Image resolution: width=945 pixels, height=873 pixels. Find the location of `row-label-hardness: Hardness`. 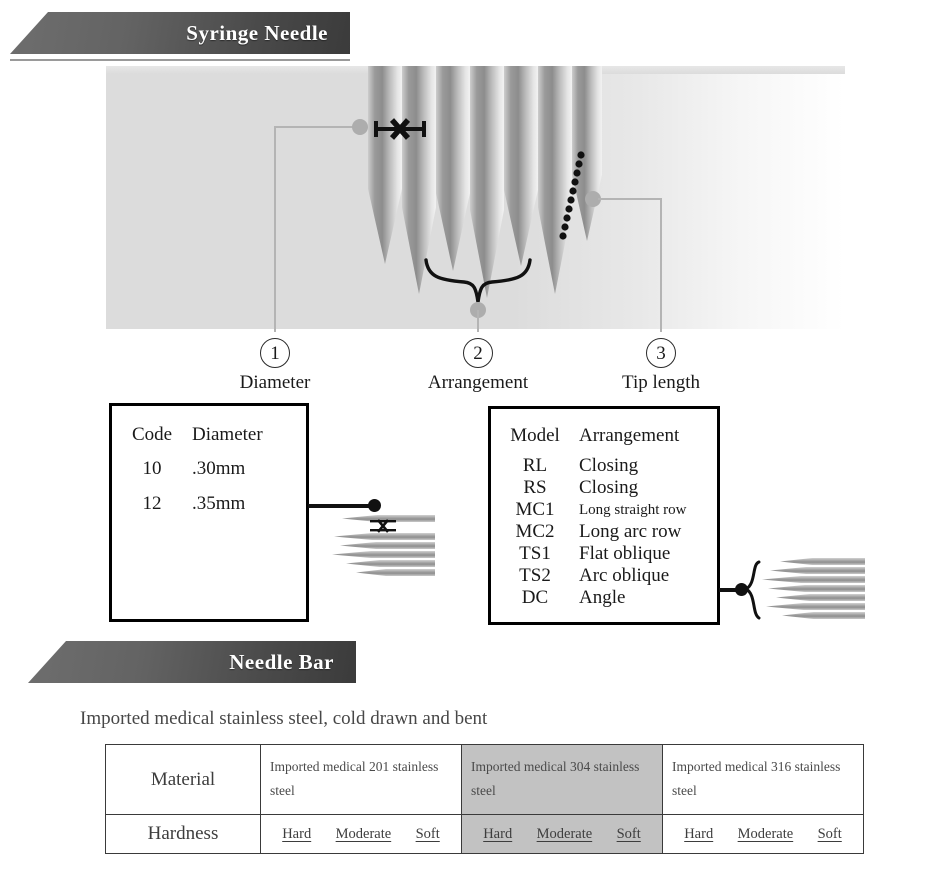

row-label-hardness: Hardness is located at coordinates (183, 834).